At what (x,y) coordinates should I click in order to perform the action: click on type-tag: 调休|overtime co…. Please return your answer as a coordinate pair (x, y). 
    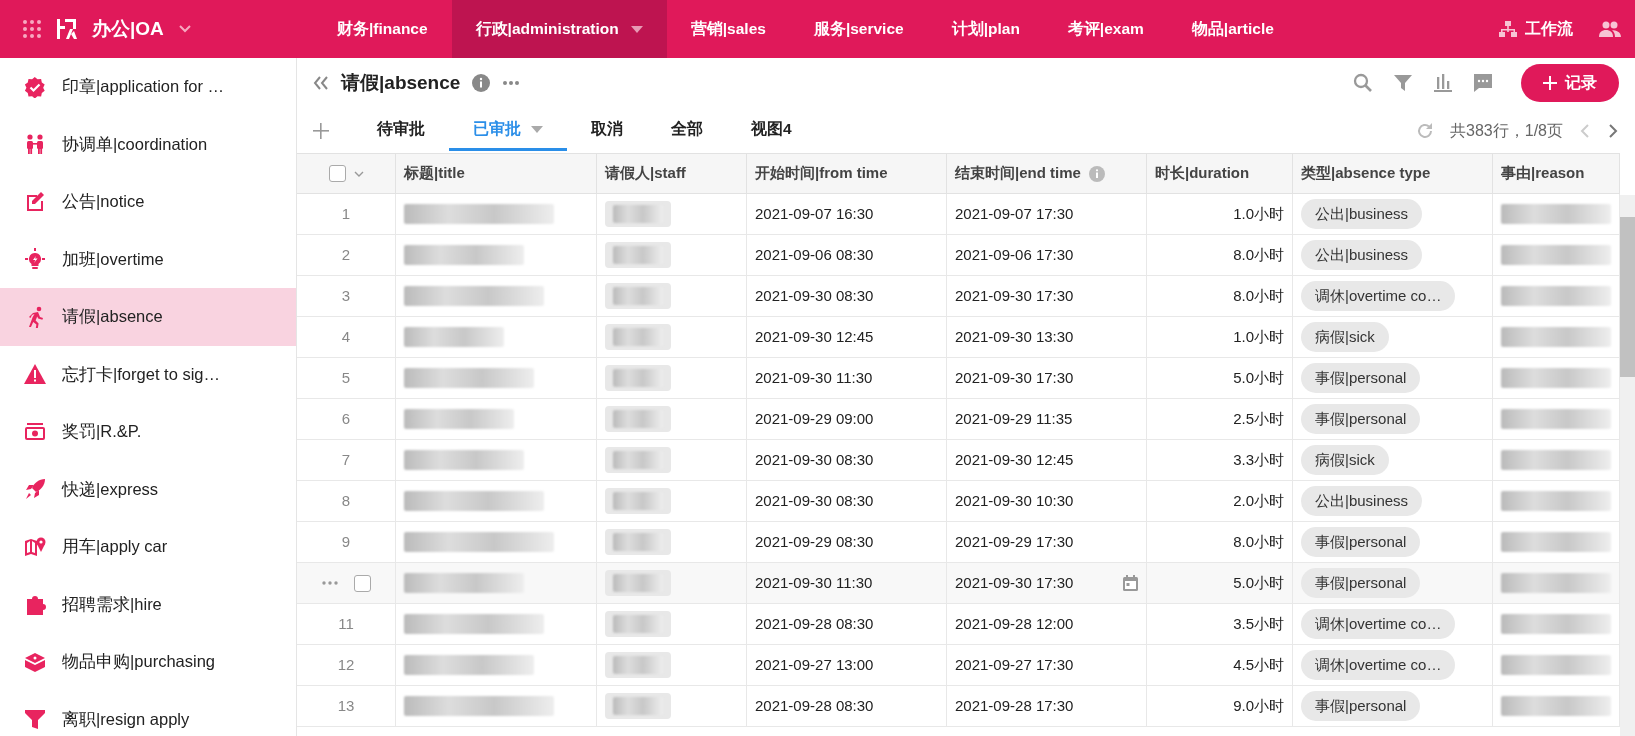
    Looking at the image, I should click on (1378, 296).